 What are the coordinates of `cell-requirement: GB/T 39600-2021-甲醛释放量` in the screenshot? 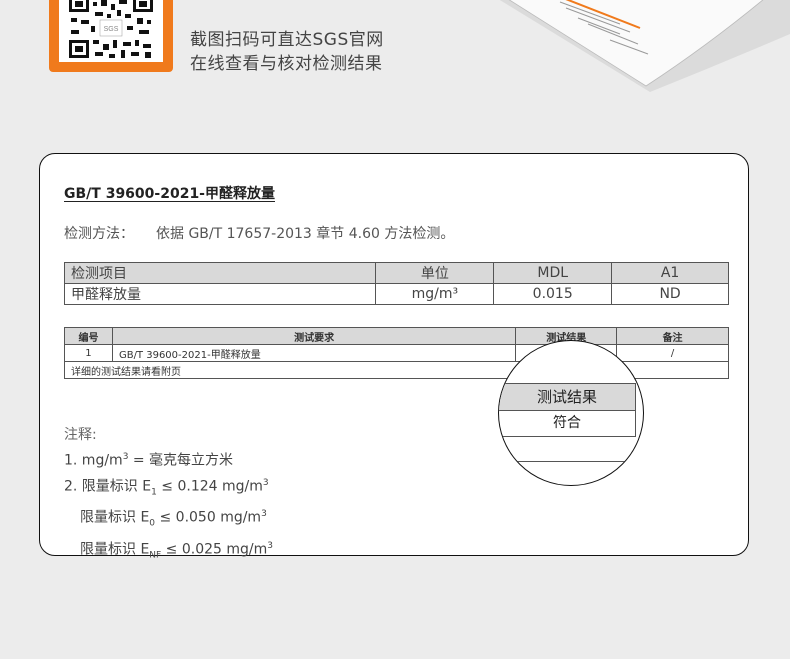 It's located at (314, 353).